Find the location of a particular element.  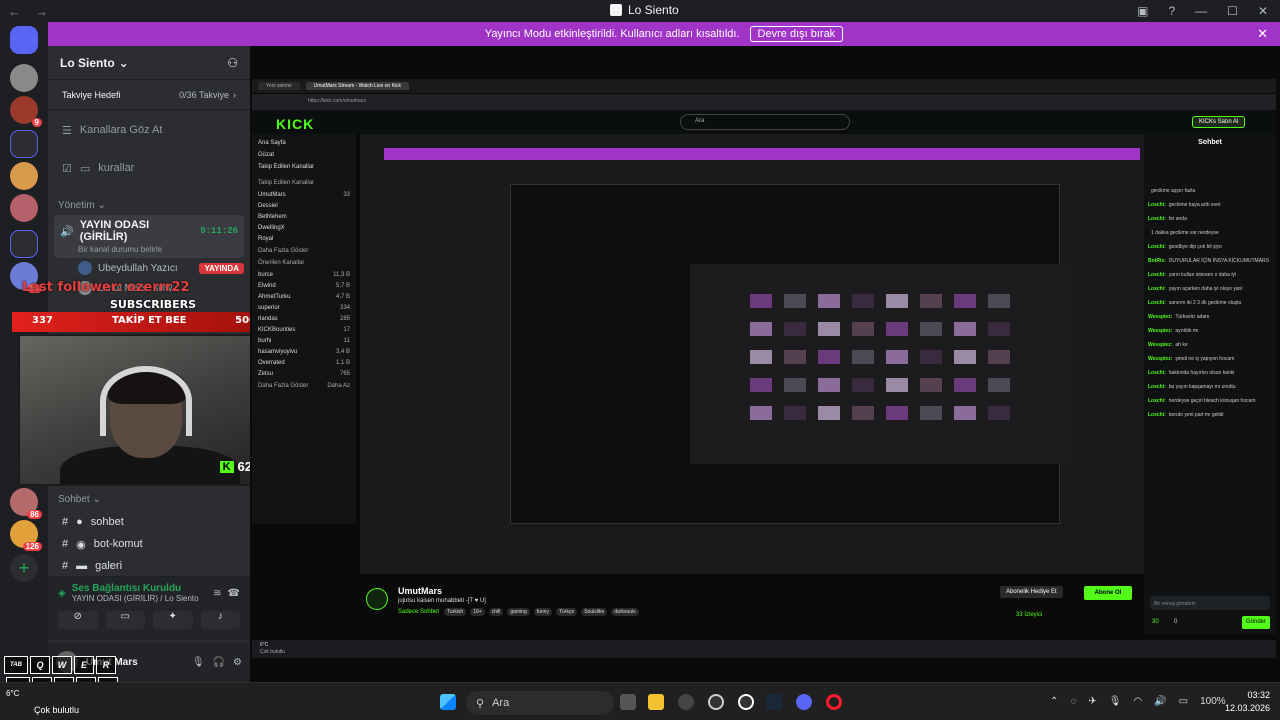

stream-tag: Soulslike is located at coordinates (594, 612).